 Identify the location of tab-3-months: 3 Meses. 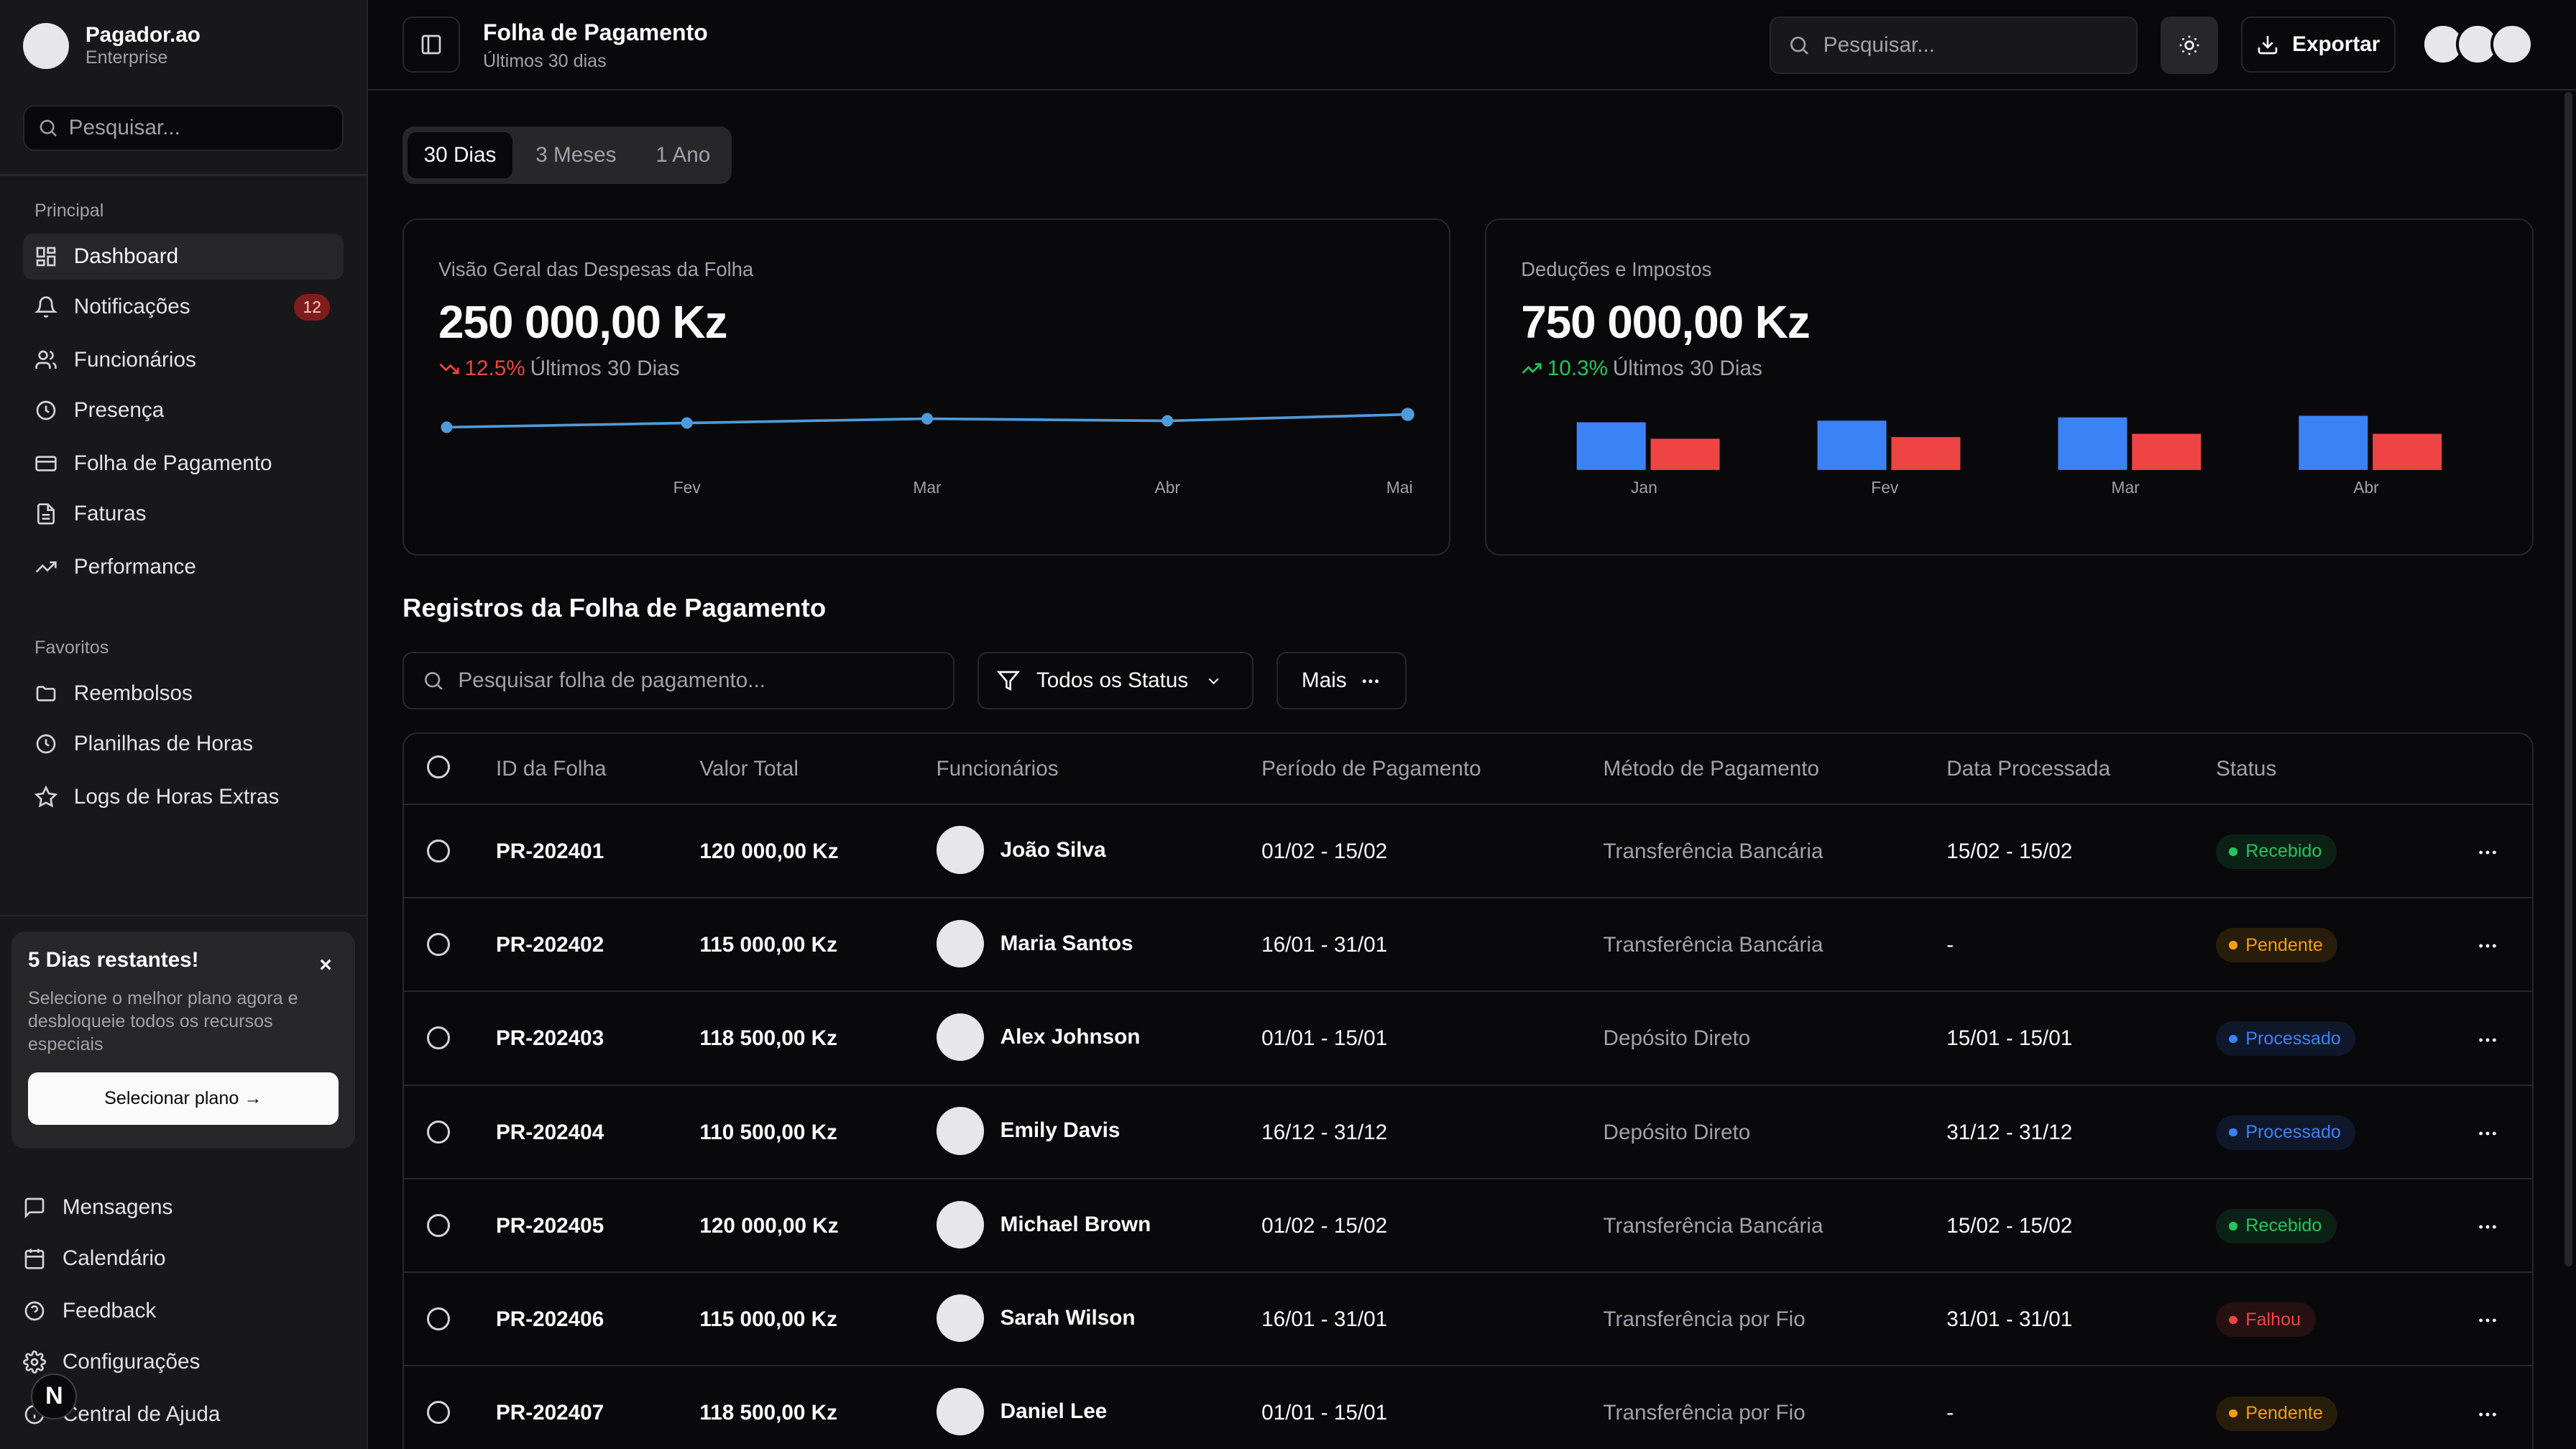
(575, 155).